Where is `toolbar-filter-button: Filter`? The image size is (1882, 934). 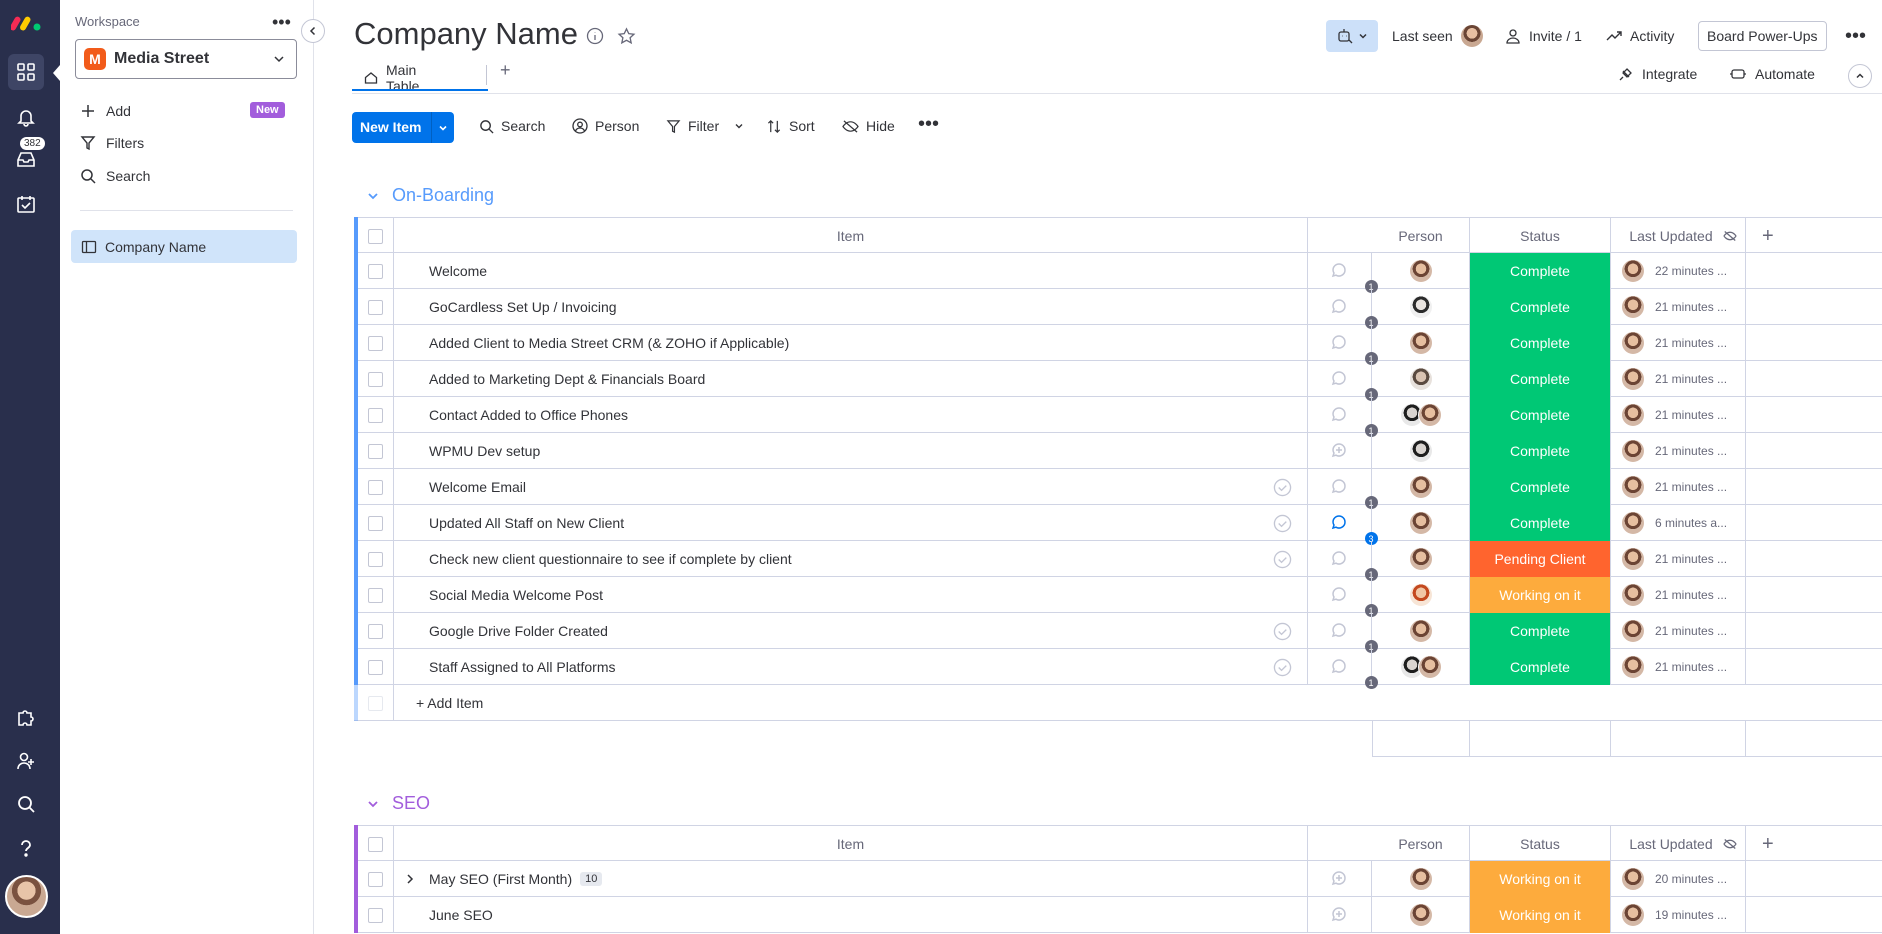
toolbar-filter-button: Filter is located at coordinates (705, 126).